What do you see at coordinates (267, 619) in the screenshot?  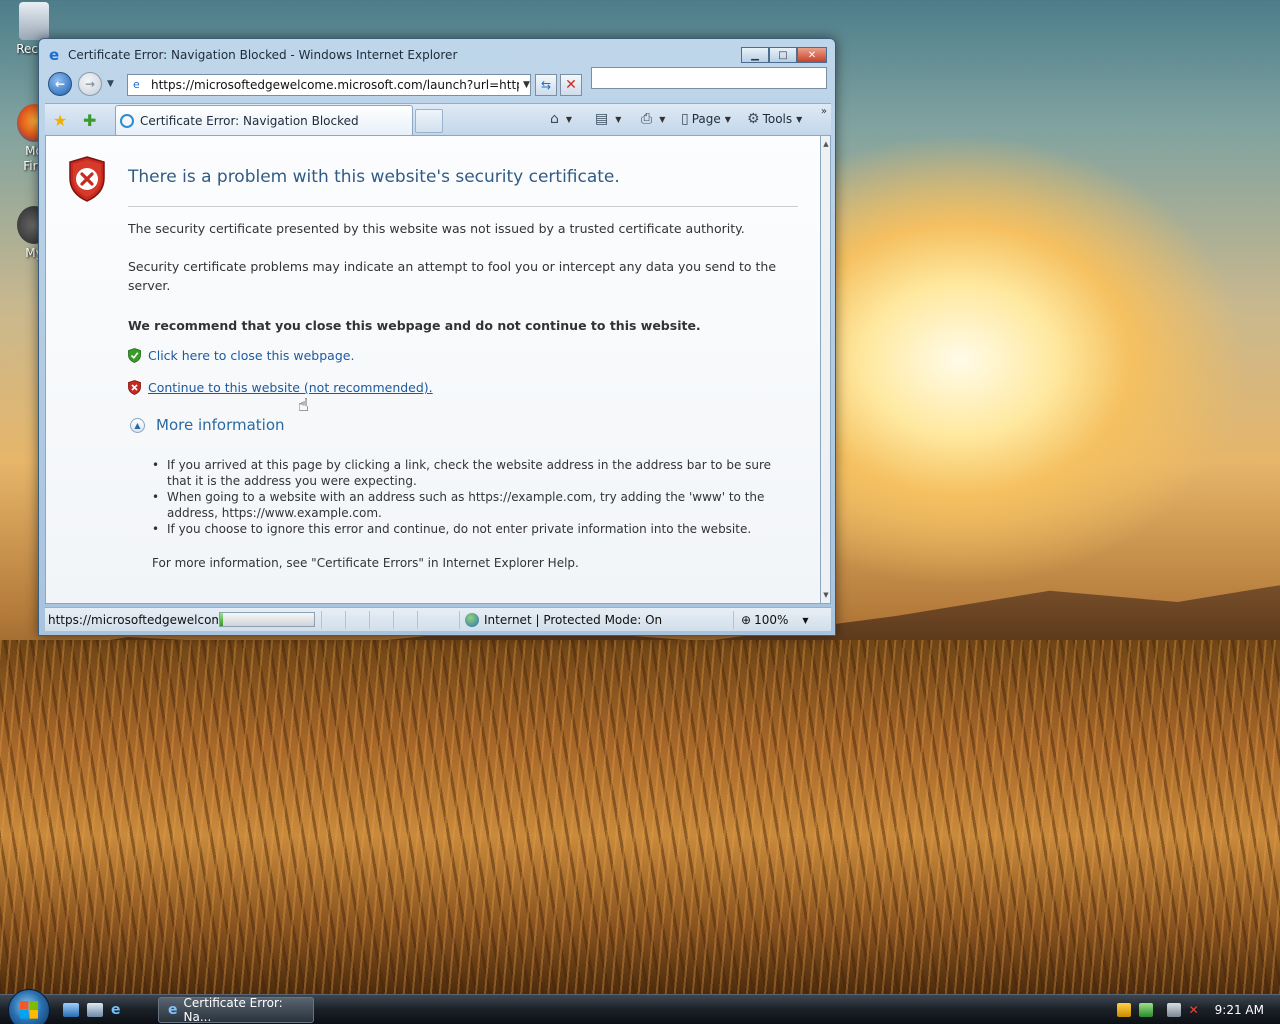 I see `progress-bar` at bounding box center [267, 619].